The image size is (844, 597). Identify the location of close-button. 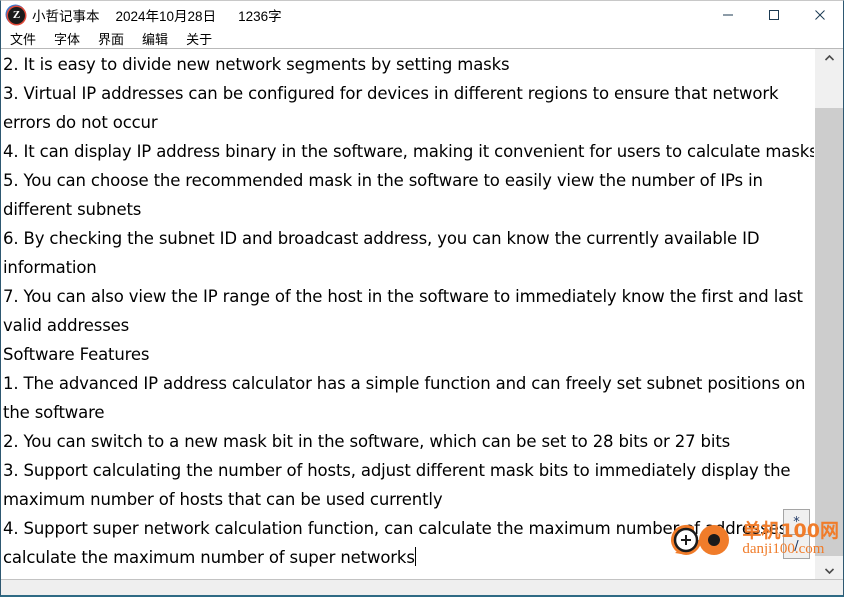
(820, 15).